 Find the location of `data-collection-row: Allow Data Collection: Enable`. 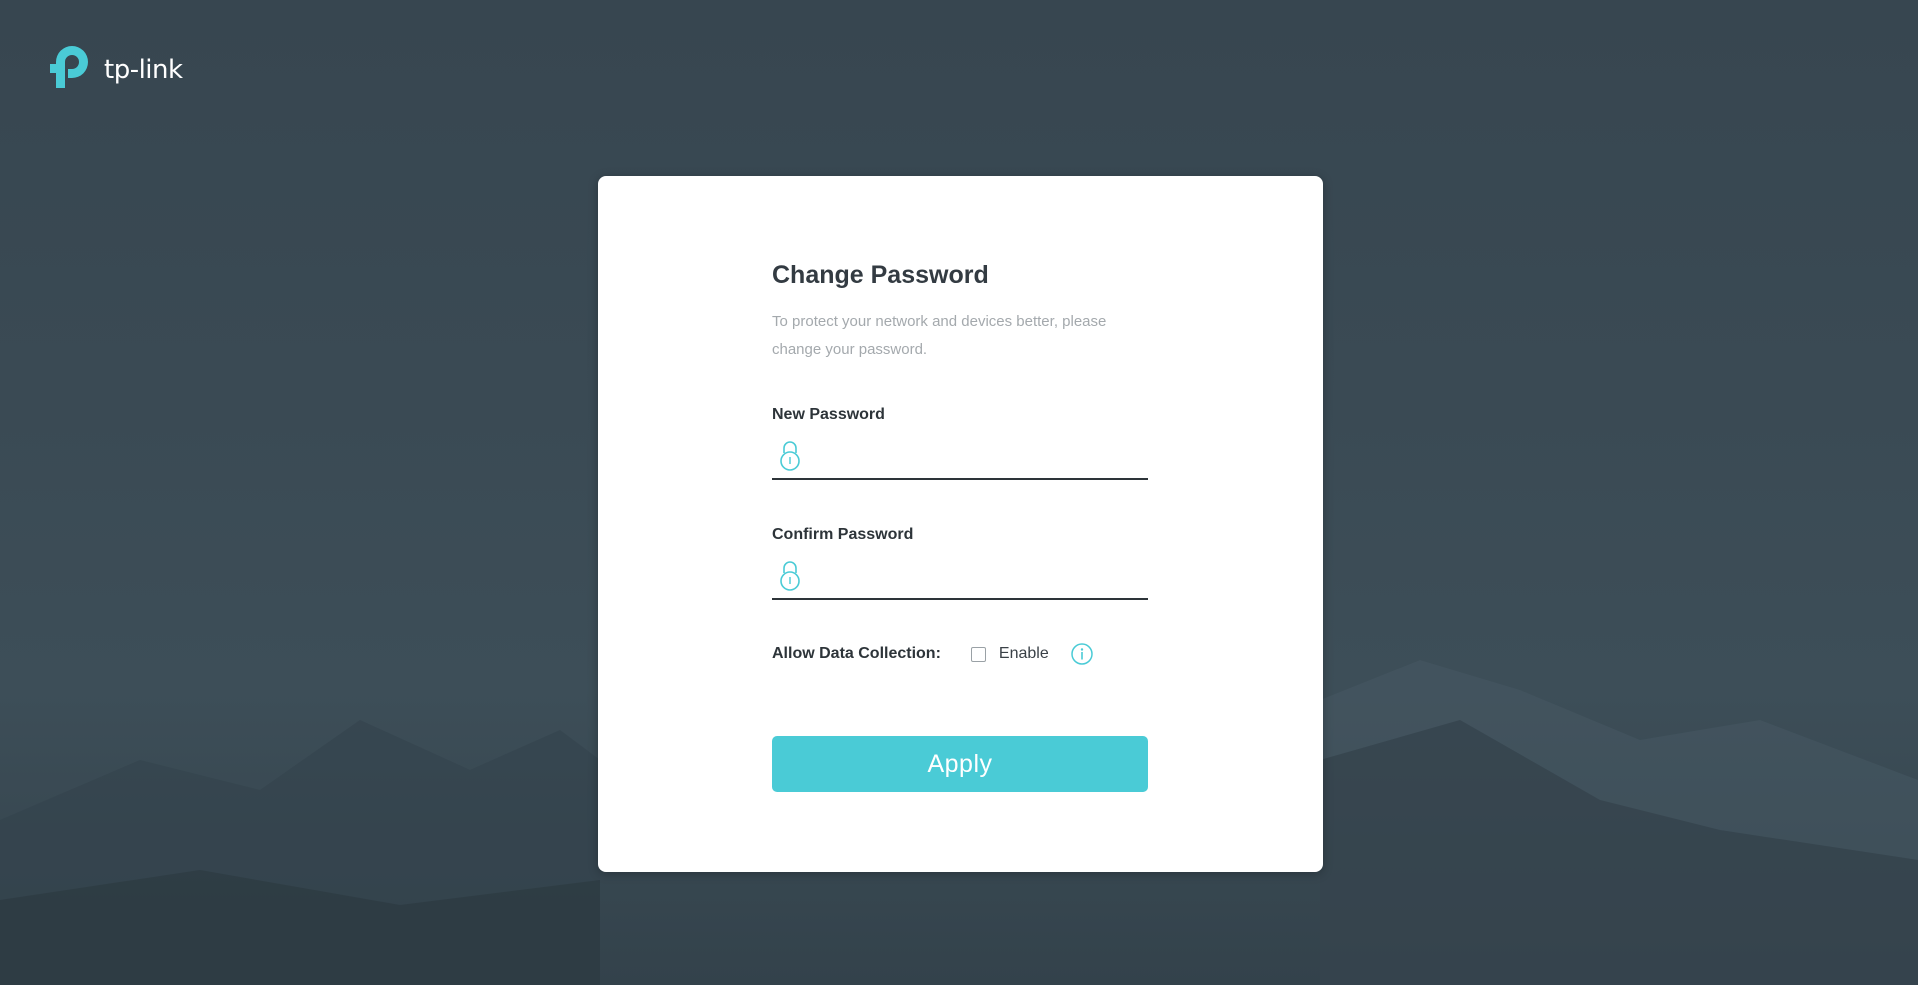

data-collection-row: Allow Data Collection: Enable is located at coordinates (960, 654).